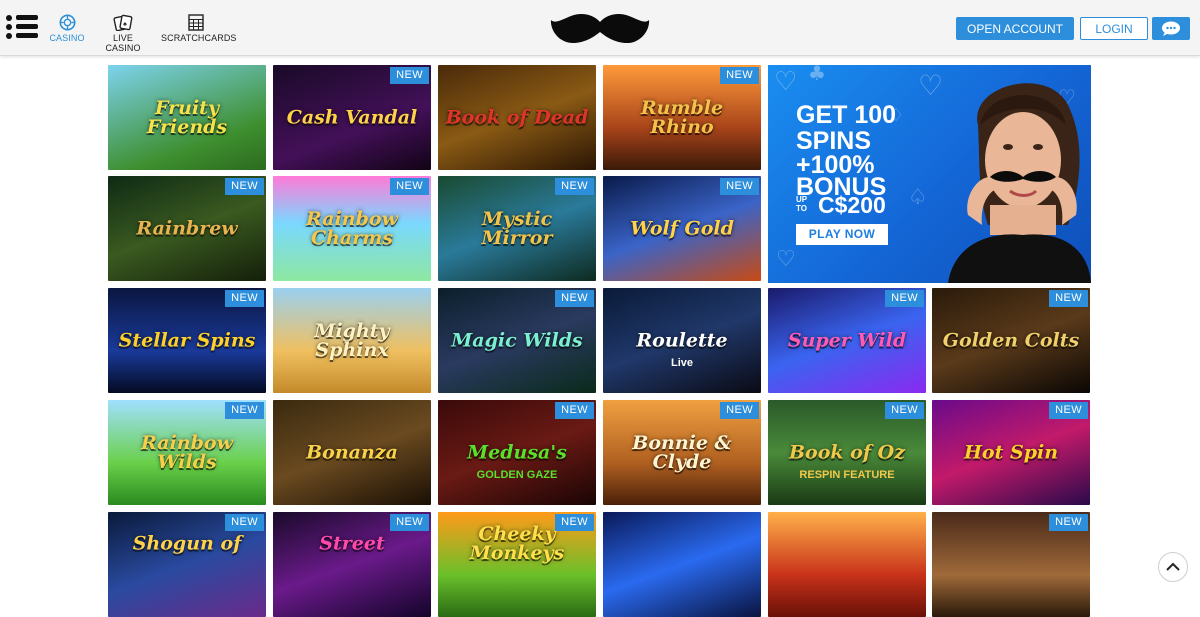  I want to click on chat-button, so click(1171, 28).